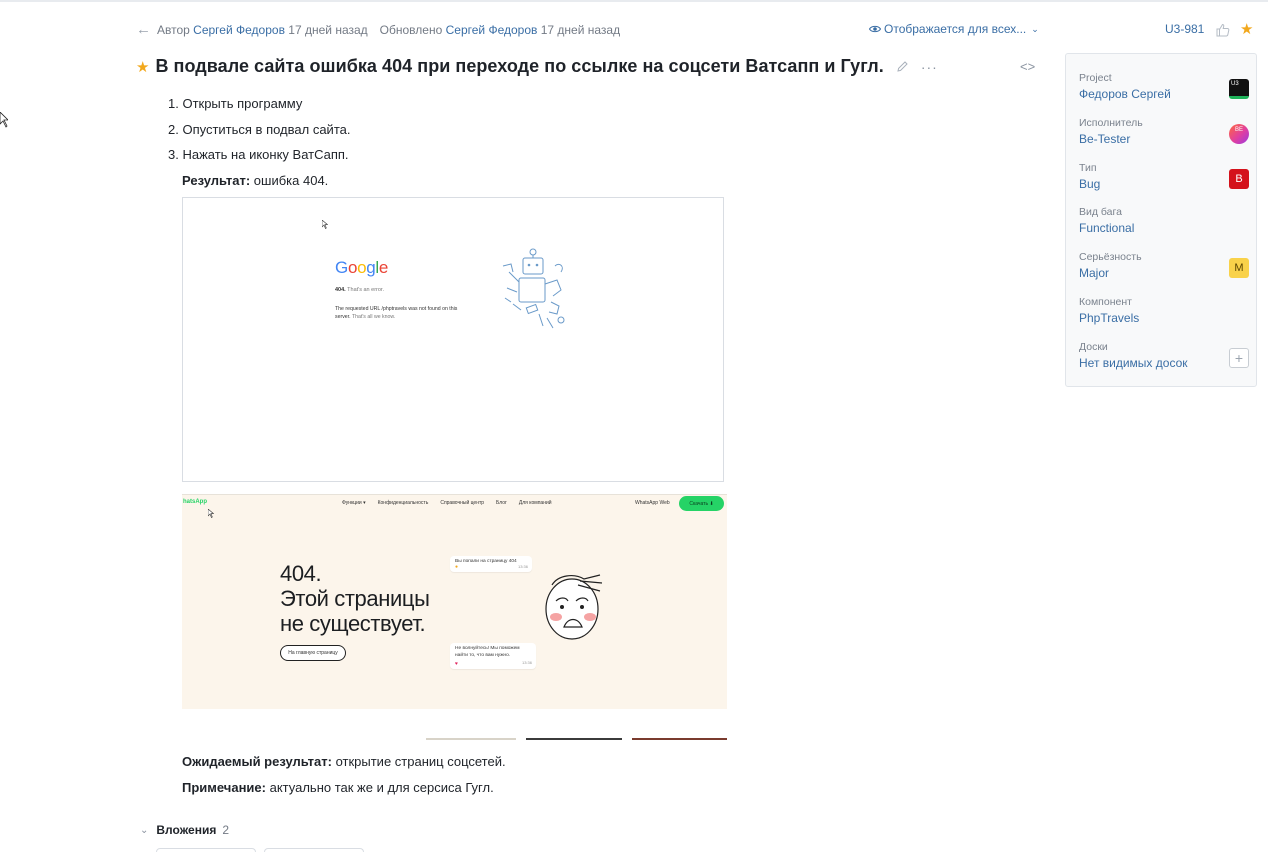 Image resolution: width=1268 pixels, height=852 pixels. Describe the element at coordinates (1239, 134) in the screenshot. I see `assignee-avatar: BE` at that location.